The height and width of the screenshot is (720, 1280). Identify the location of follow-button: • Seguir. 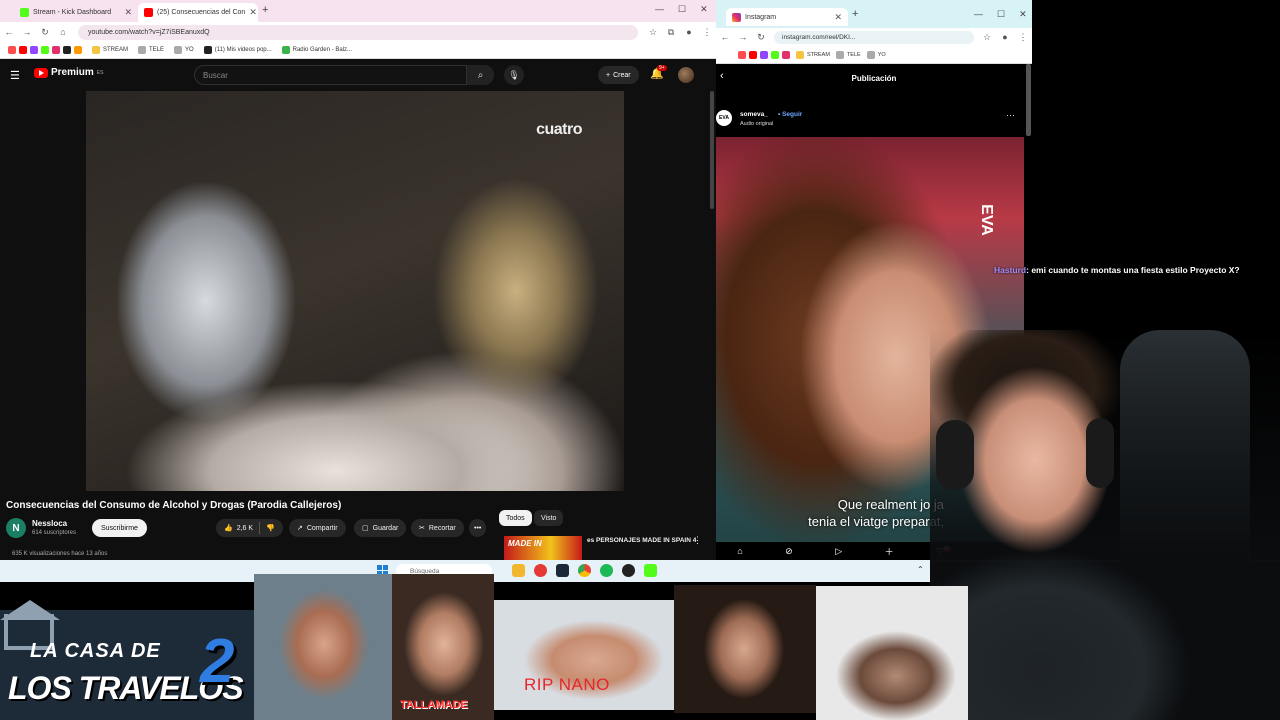
(790, 114).